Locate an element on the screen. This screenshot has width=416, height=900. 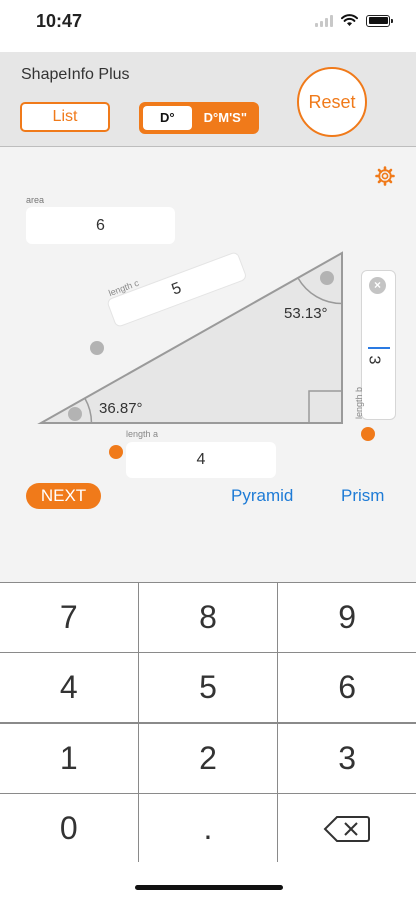
key-decimal: . is located at coordinates (208, 828).